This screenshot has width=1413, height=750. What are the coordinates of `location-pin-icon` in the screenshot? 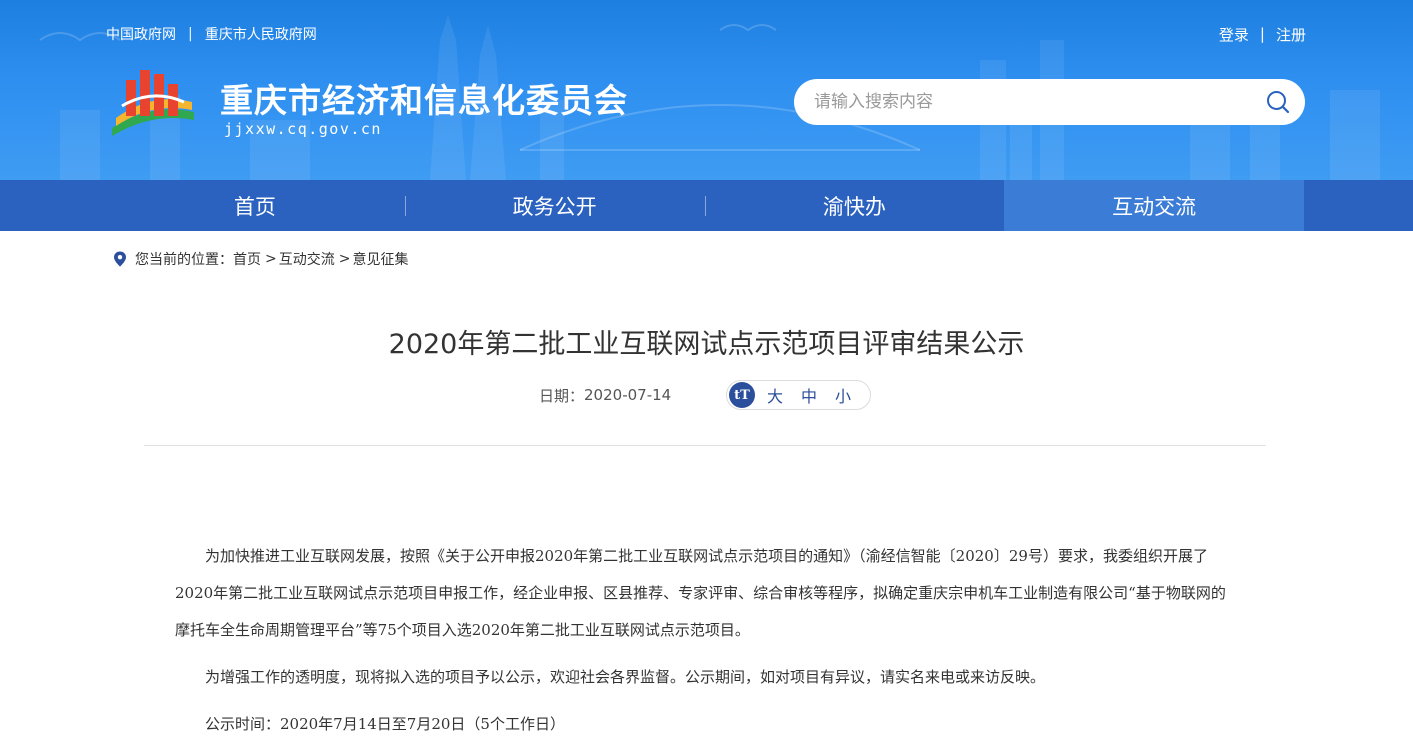 It's located at (120, 259).